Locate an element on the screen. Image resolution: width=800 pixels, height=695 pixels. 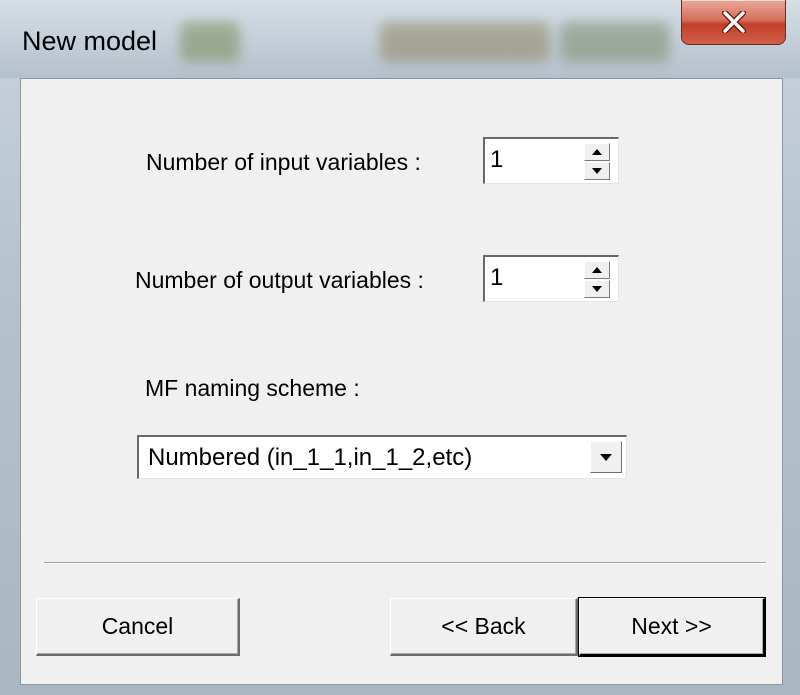
title-bar: New model is located at coordinates (400, 39).